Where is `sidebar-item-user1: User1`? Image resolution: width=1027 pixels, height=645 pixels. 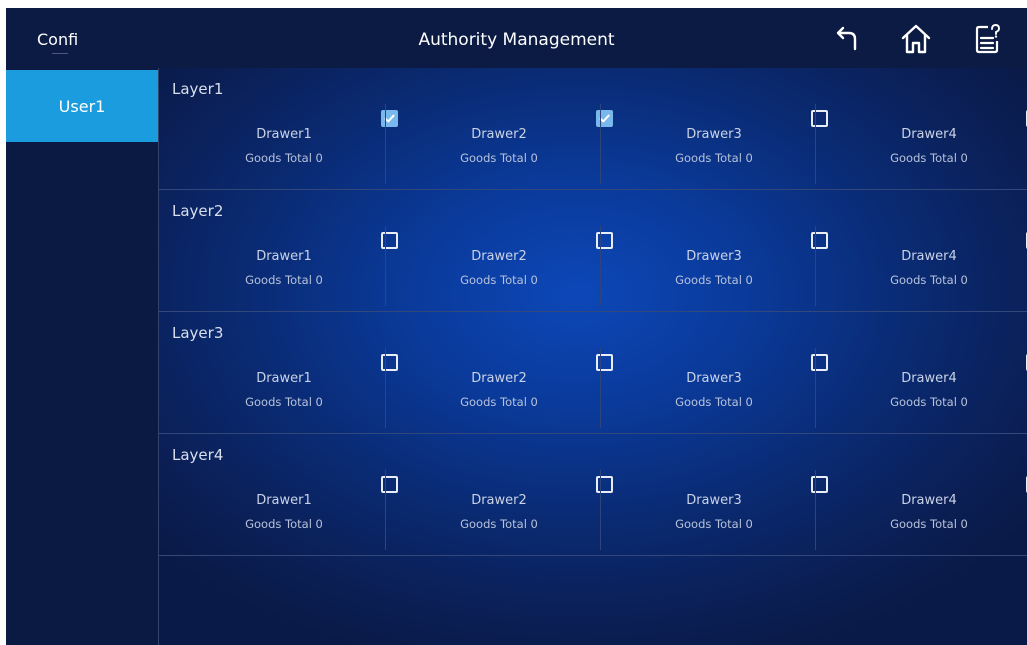 sidebar-item-user1: User1 is located at coordinates (82, 106).